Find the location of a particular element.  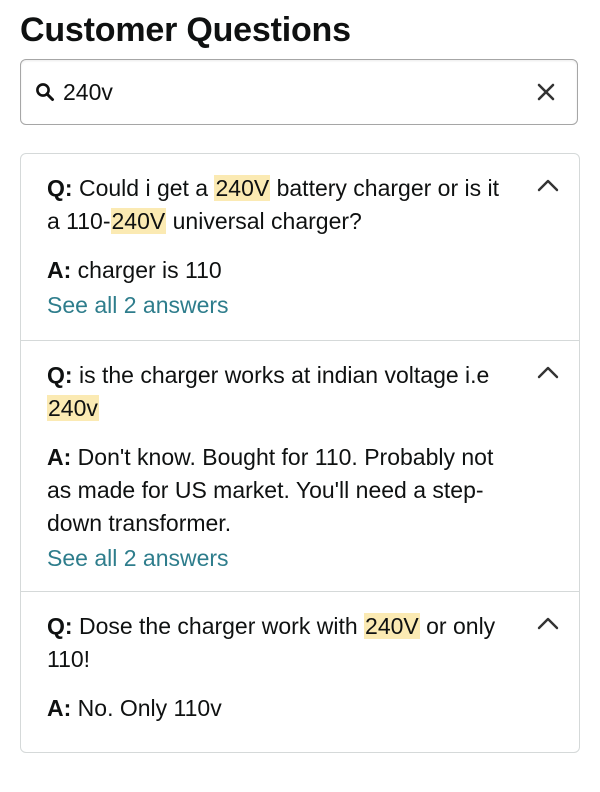

page-title: Customer Questions is located at coordinates (185, 30).